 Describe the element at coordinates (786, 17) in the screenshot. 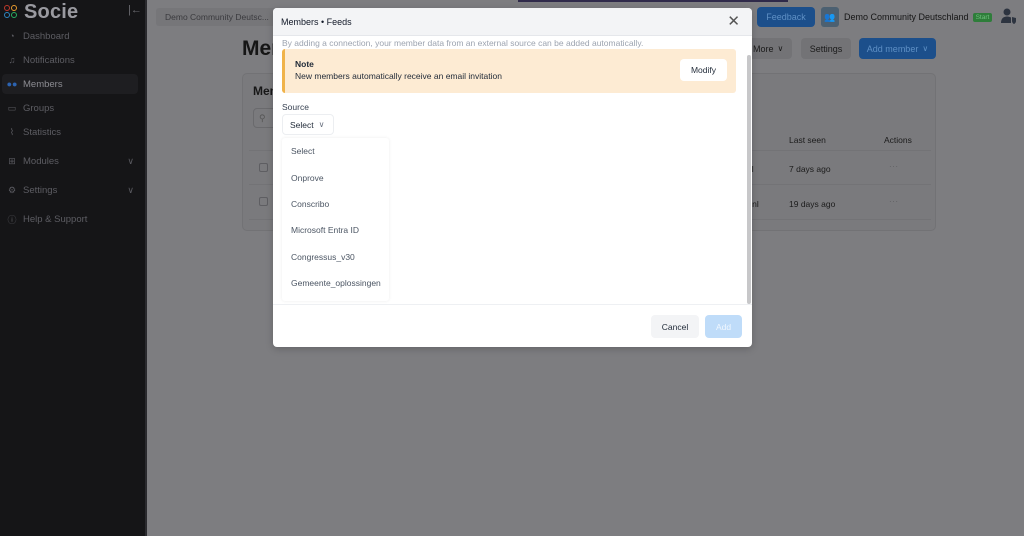

I see `feedback-button: Feedback` at that location.